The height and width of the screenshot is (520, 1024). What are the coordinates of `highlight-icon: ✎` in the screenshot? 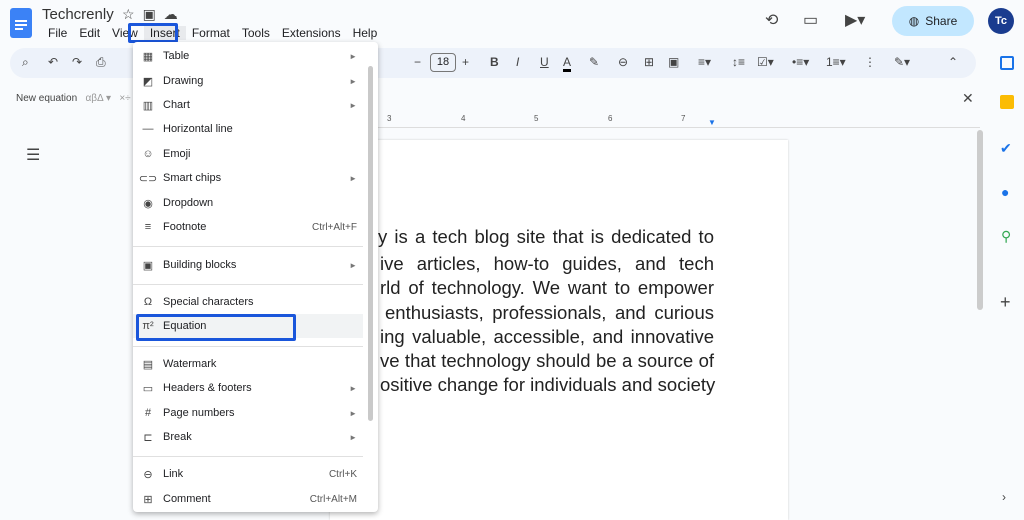 It's located at (594, 62).